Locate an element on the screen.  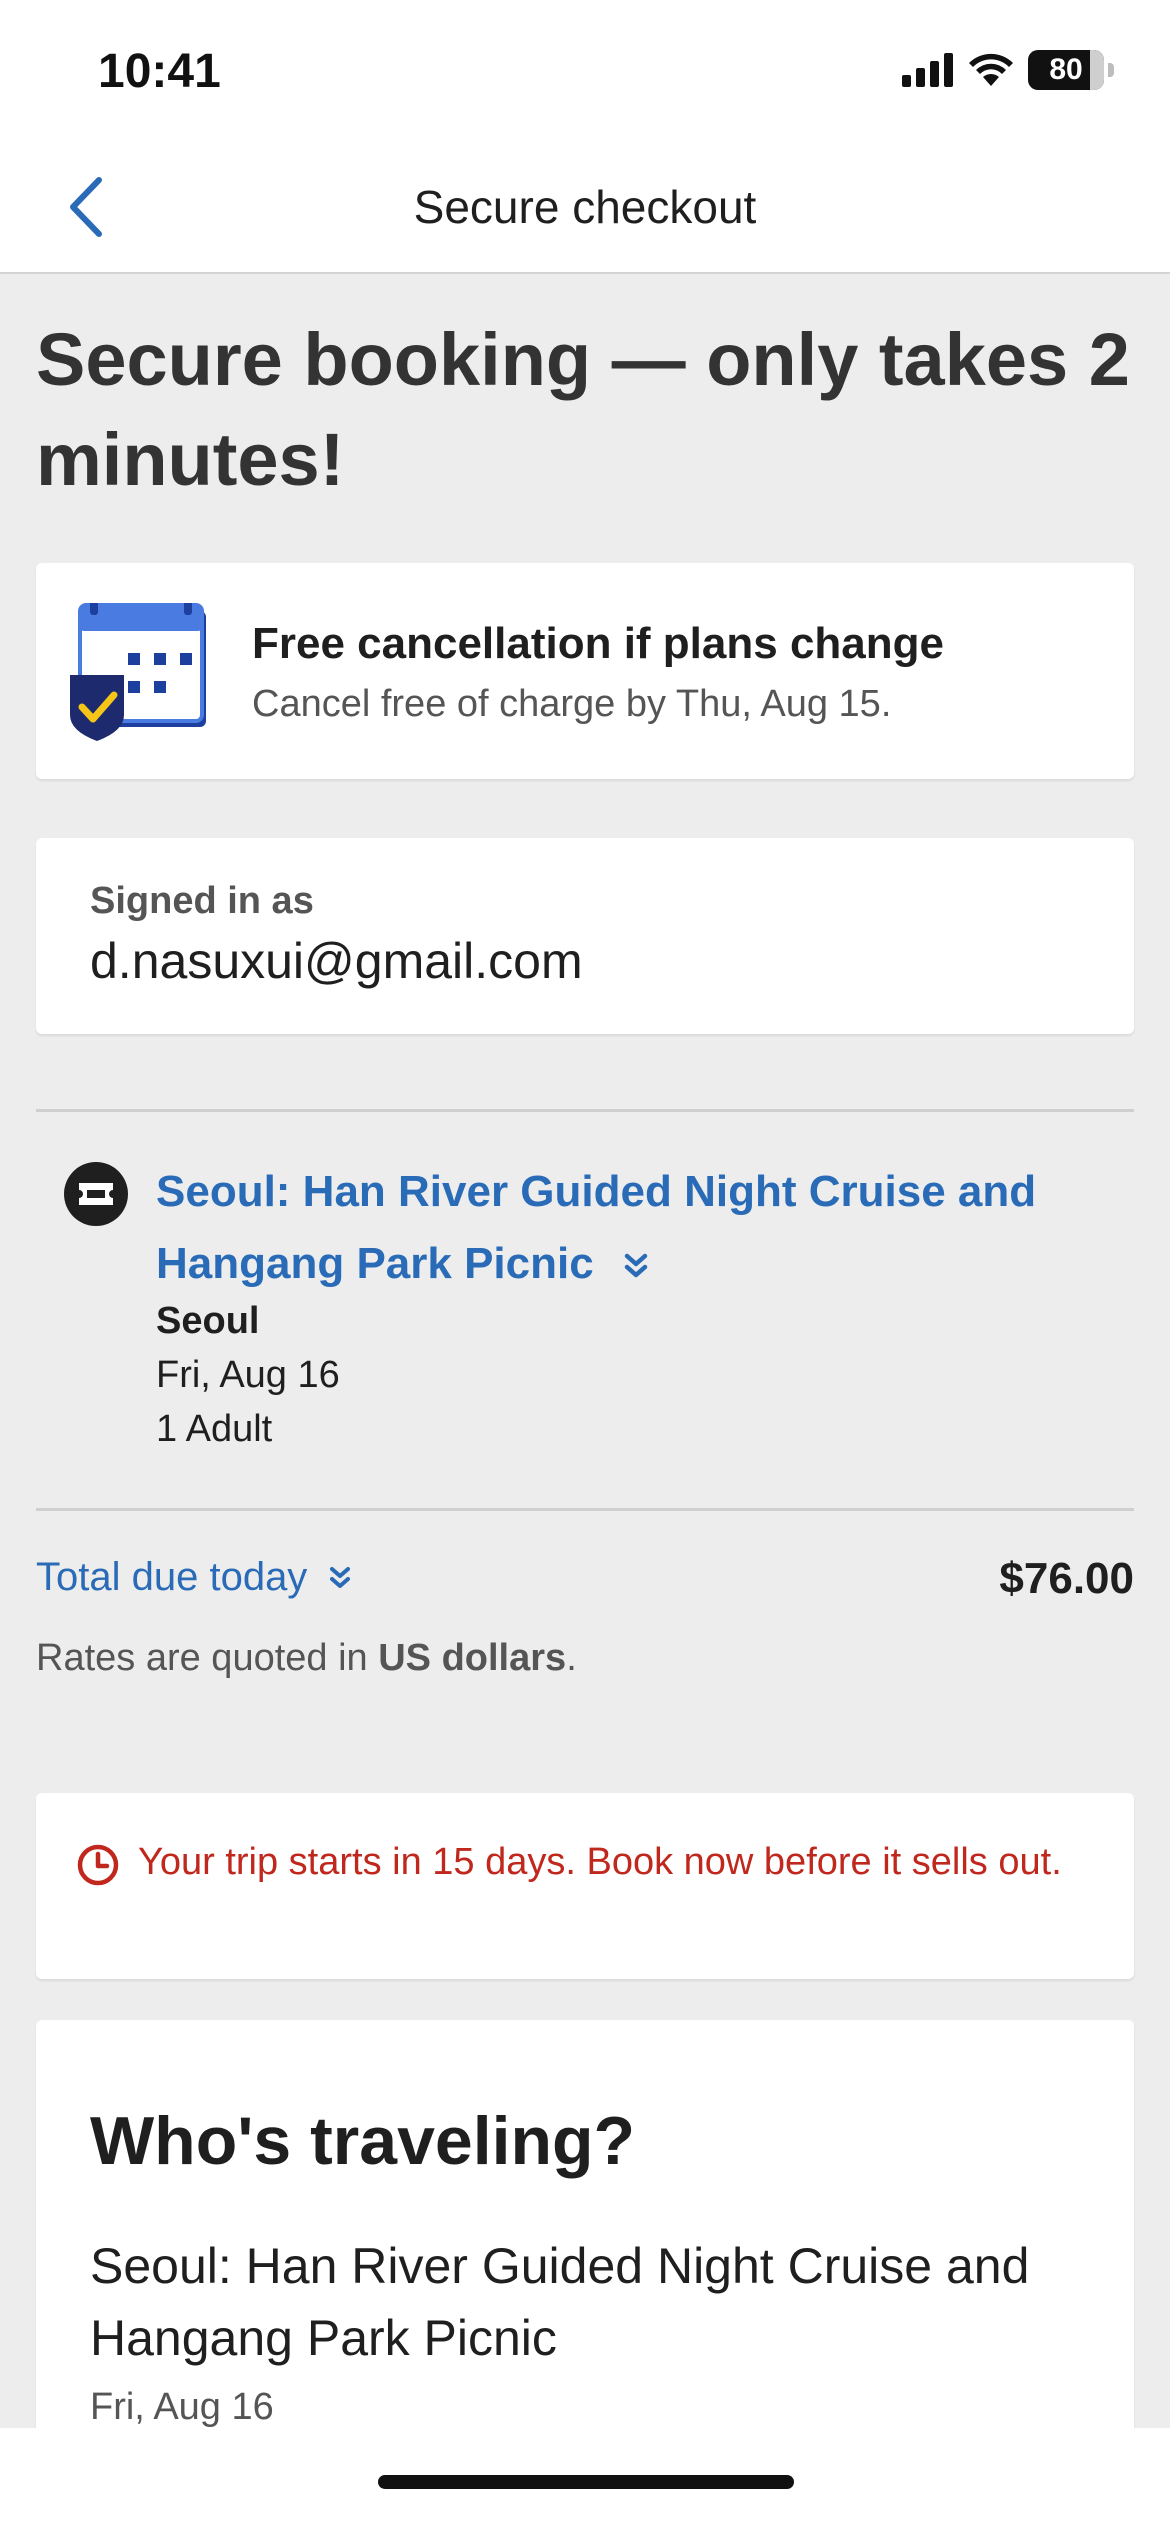
cellular-signal-icon is located at coordinates (927, 70).